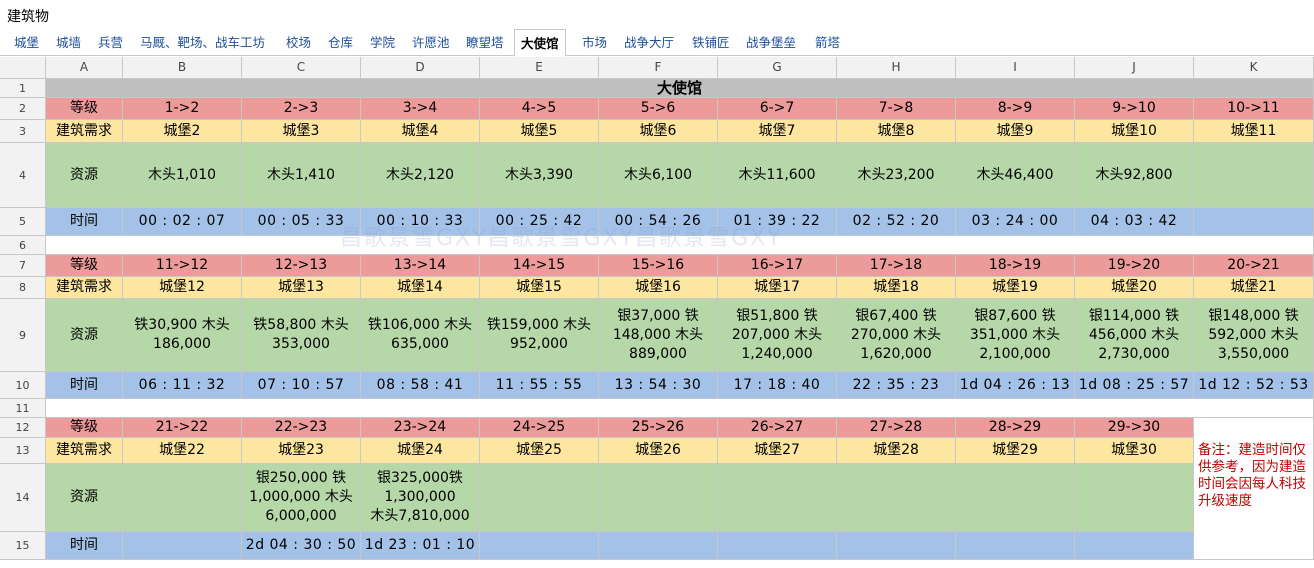 The height and width of the screenshot is (568, 1314). What do you see at coordinates (301, 335) in the screenshot?
I see `resources-cell: 铁58,800 木头 353,000` at bounding box center [301, 335].